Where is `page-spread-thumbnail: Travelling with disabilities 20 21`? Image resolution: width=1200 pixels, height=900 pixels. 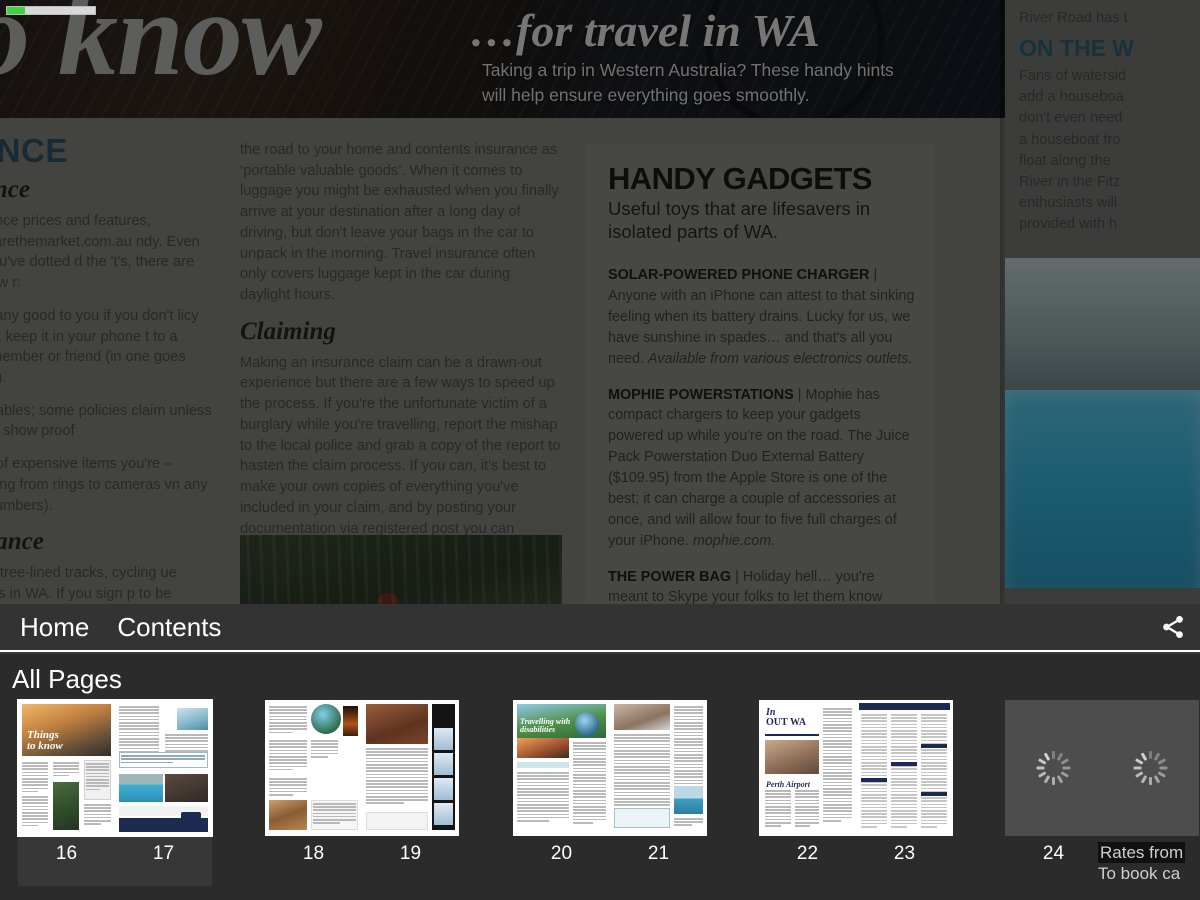 page-spread-thumbnail: Travelling with disabilities 20 21 is located at coordinates (610, 793).